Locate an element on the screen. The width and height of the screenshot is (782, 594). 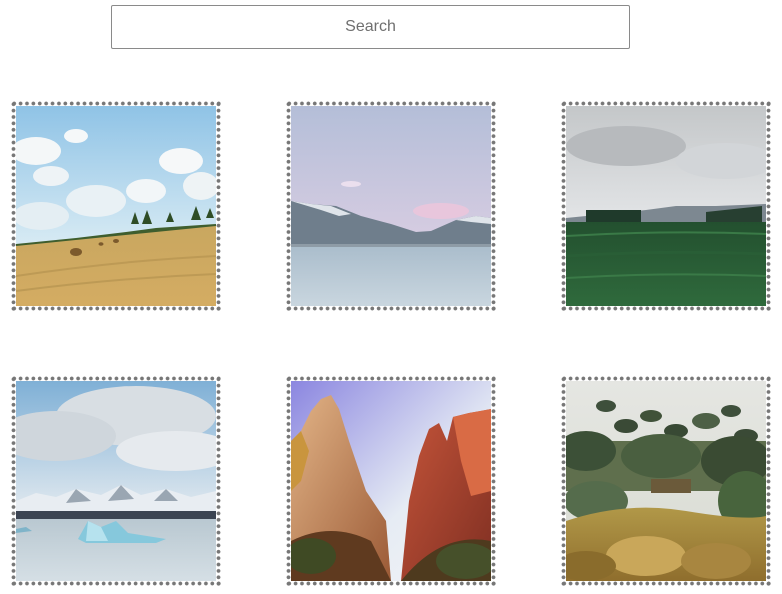
mountain-lake-photo is located at coordinates (391, 206).